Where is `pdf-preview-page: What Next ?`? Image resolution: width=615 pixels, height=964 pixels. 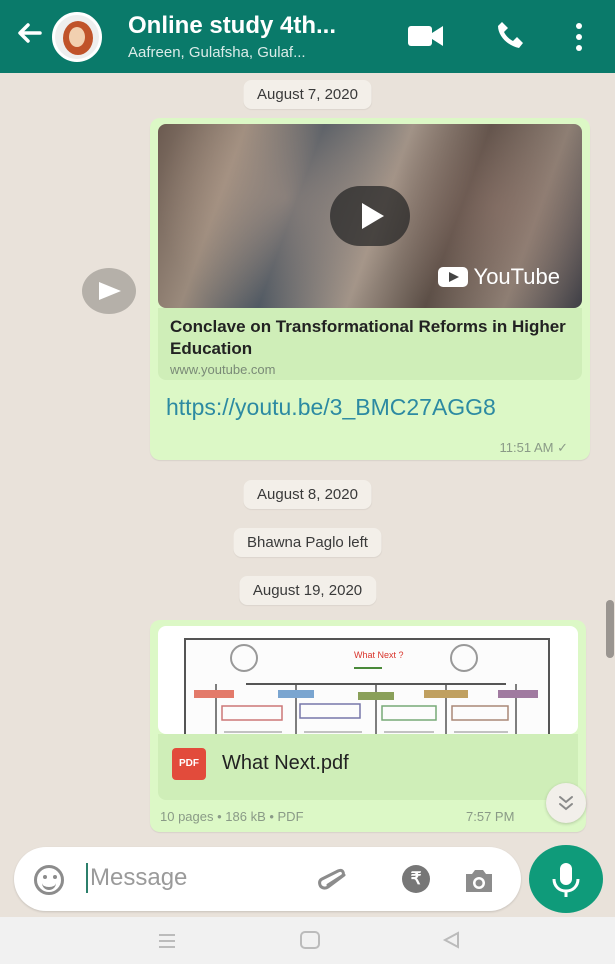
pdf-preview-page: What Next ? is located at coordinates (367, 686).